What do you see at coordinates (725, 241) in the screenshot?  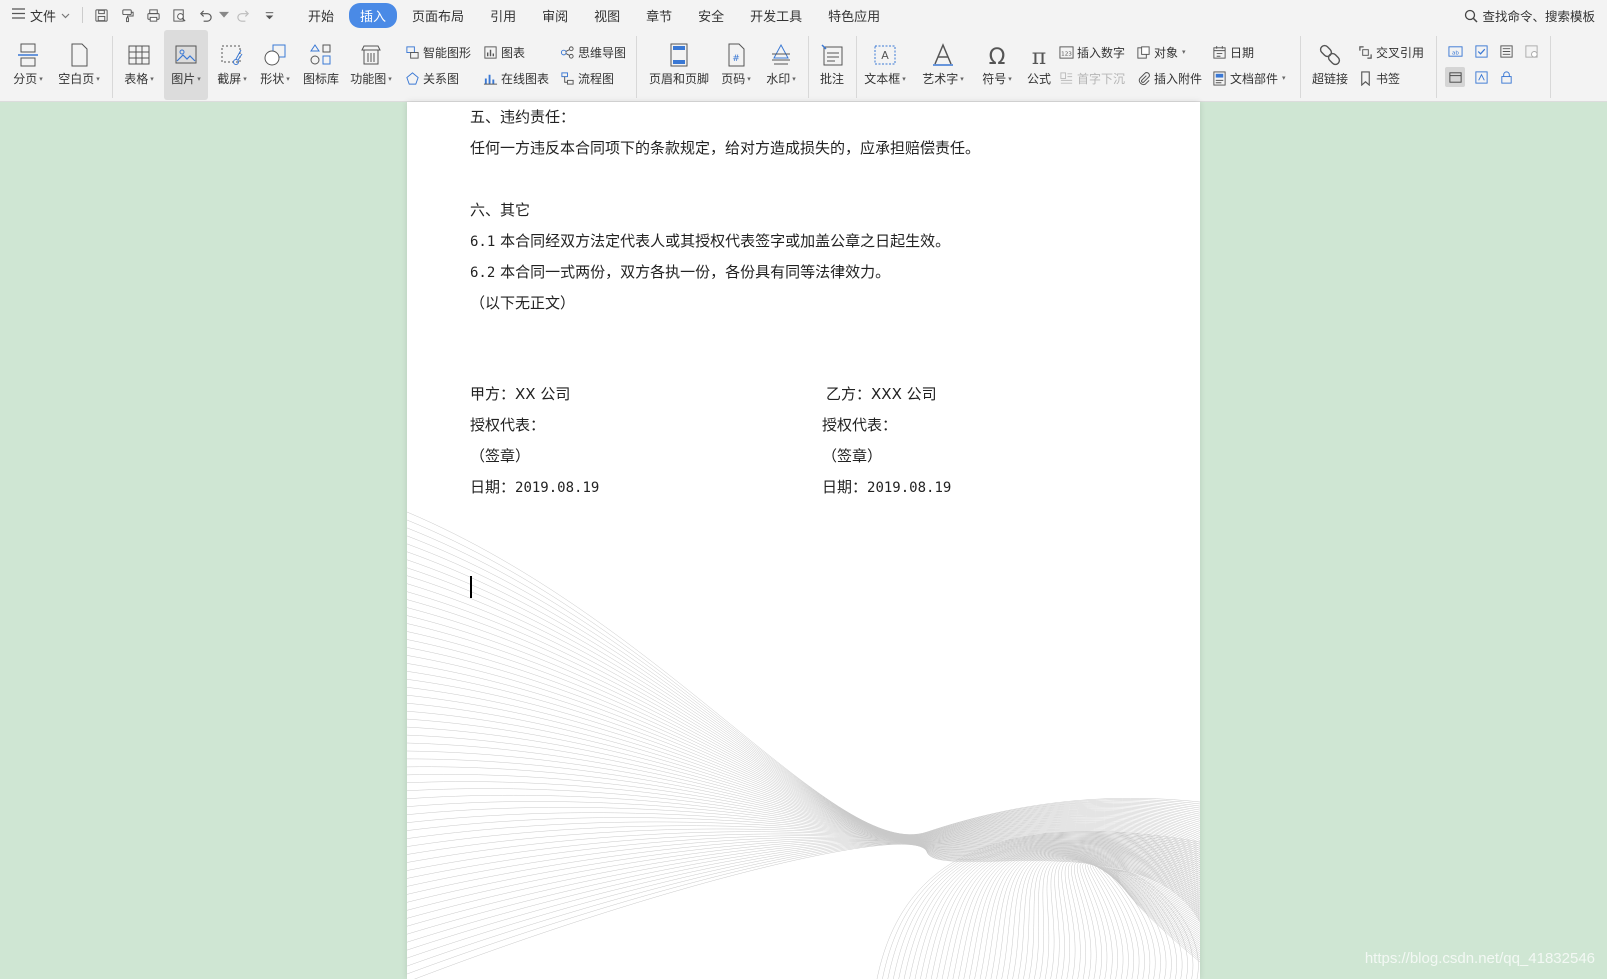 I see `clause-6-1-text: 本合同经双方法定代表人或其授权代表签字或加盖公章之日起生效。` at bounding box center [725, 241].